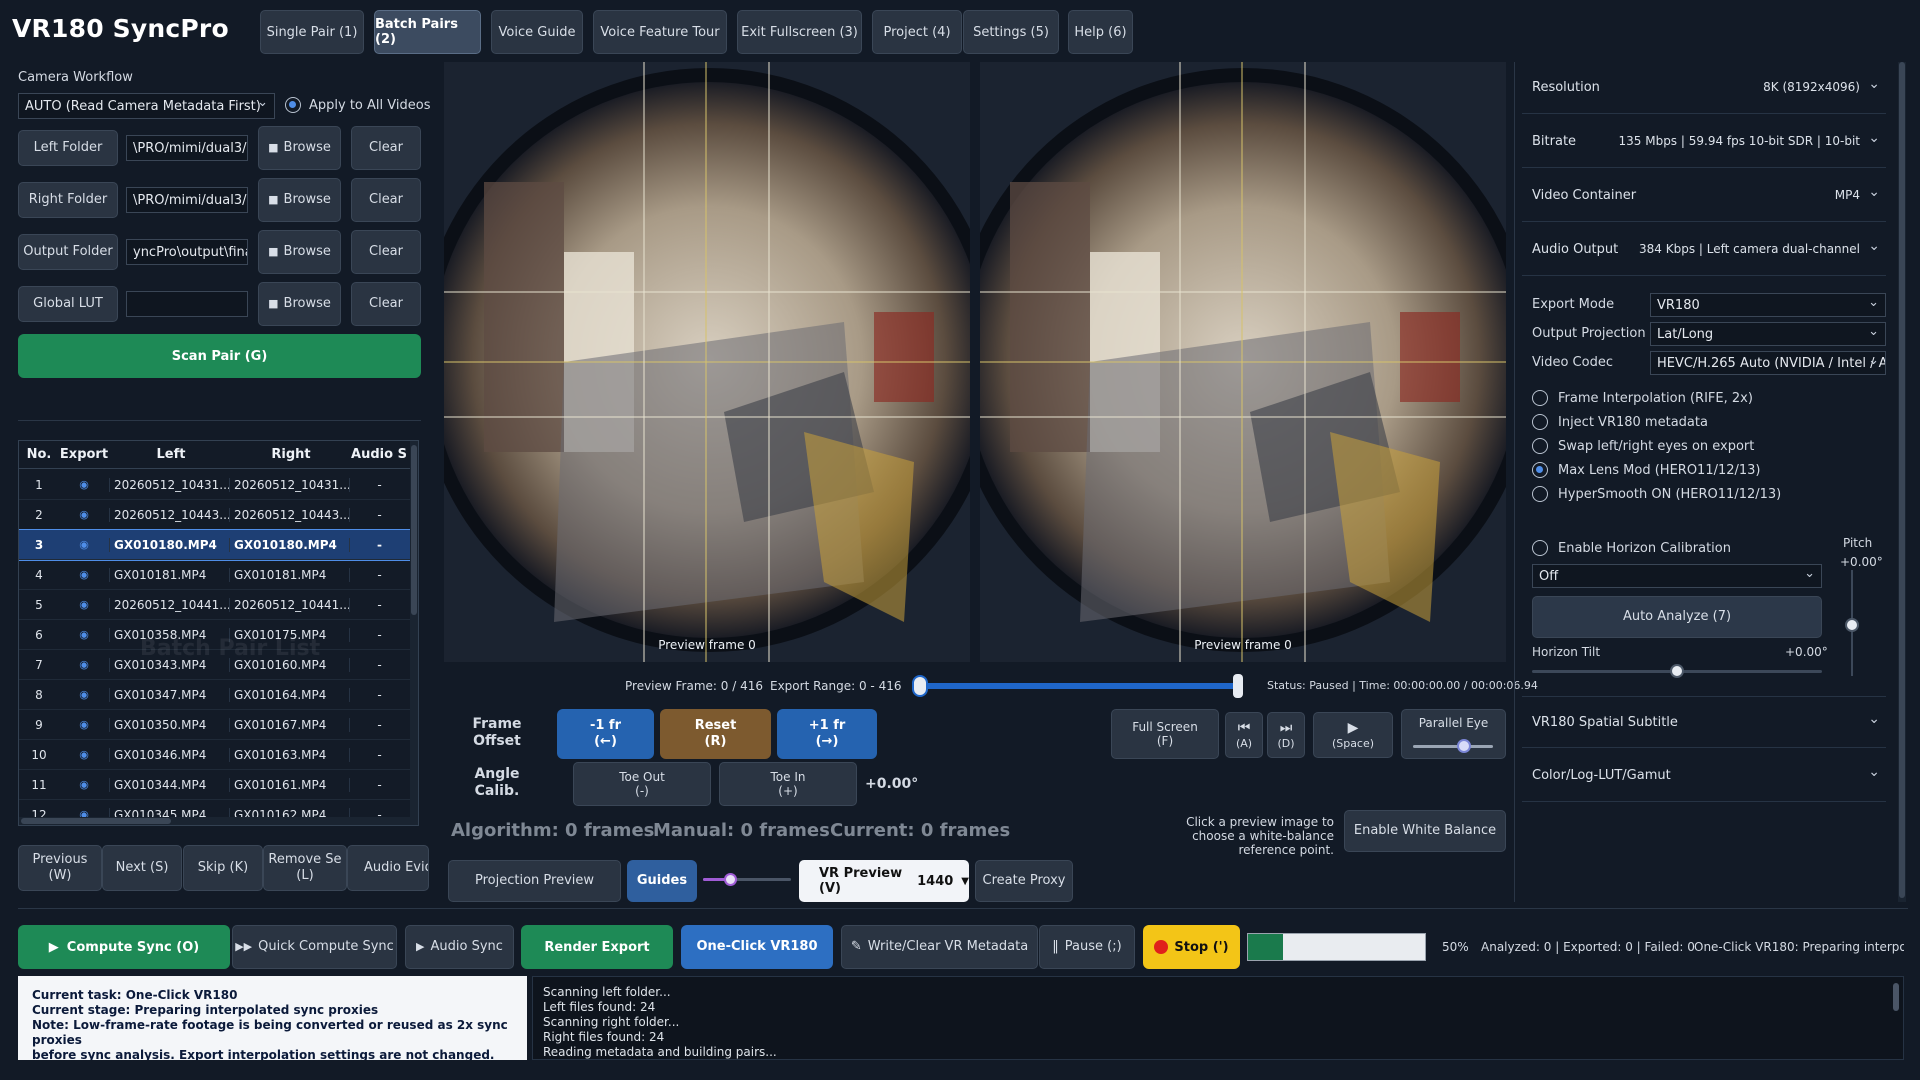  What do you see at coordinates (1704, 722) in the screenshot?
I see `spatial-subtitle-row: VR180 Spatial Subtitle ⌄` at bounding box center [1704, 722].